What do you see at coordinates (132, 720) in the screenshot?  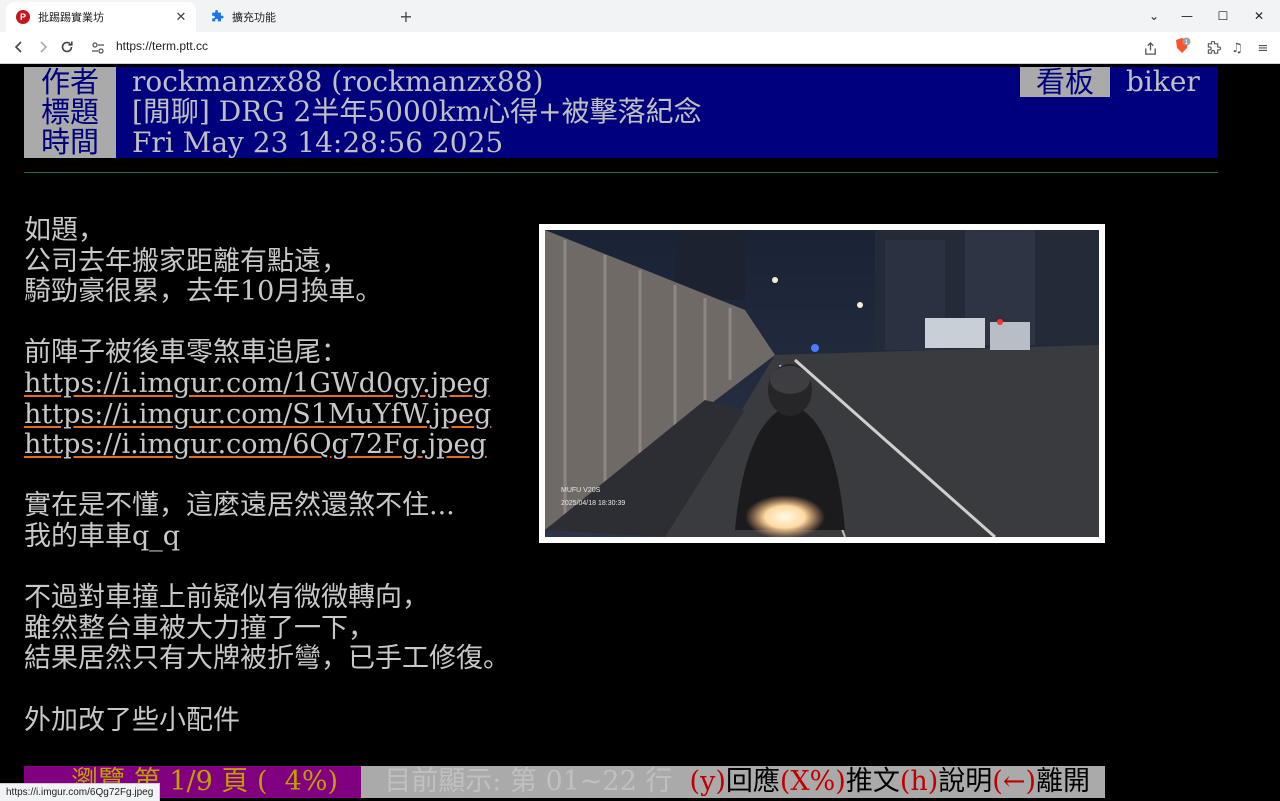 I see `body-line: 外加改了些小配件` at bounding box center [132, 720].